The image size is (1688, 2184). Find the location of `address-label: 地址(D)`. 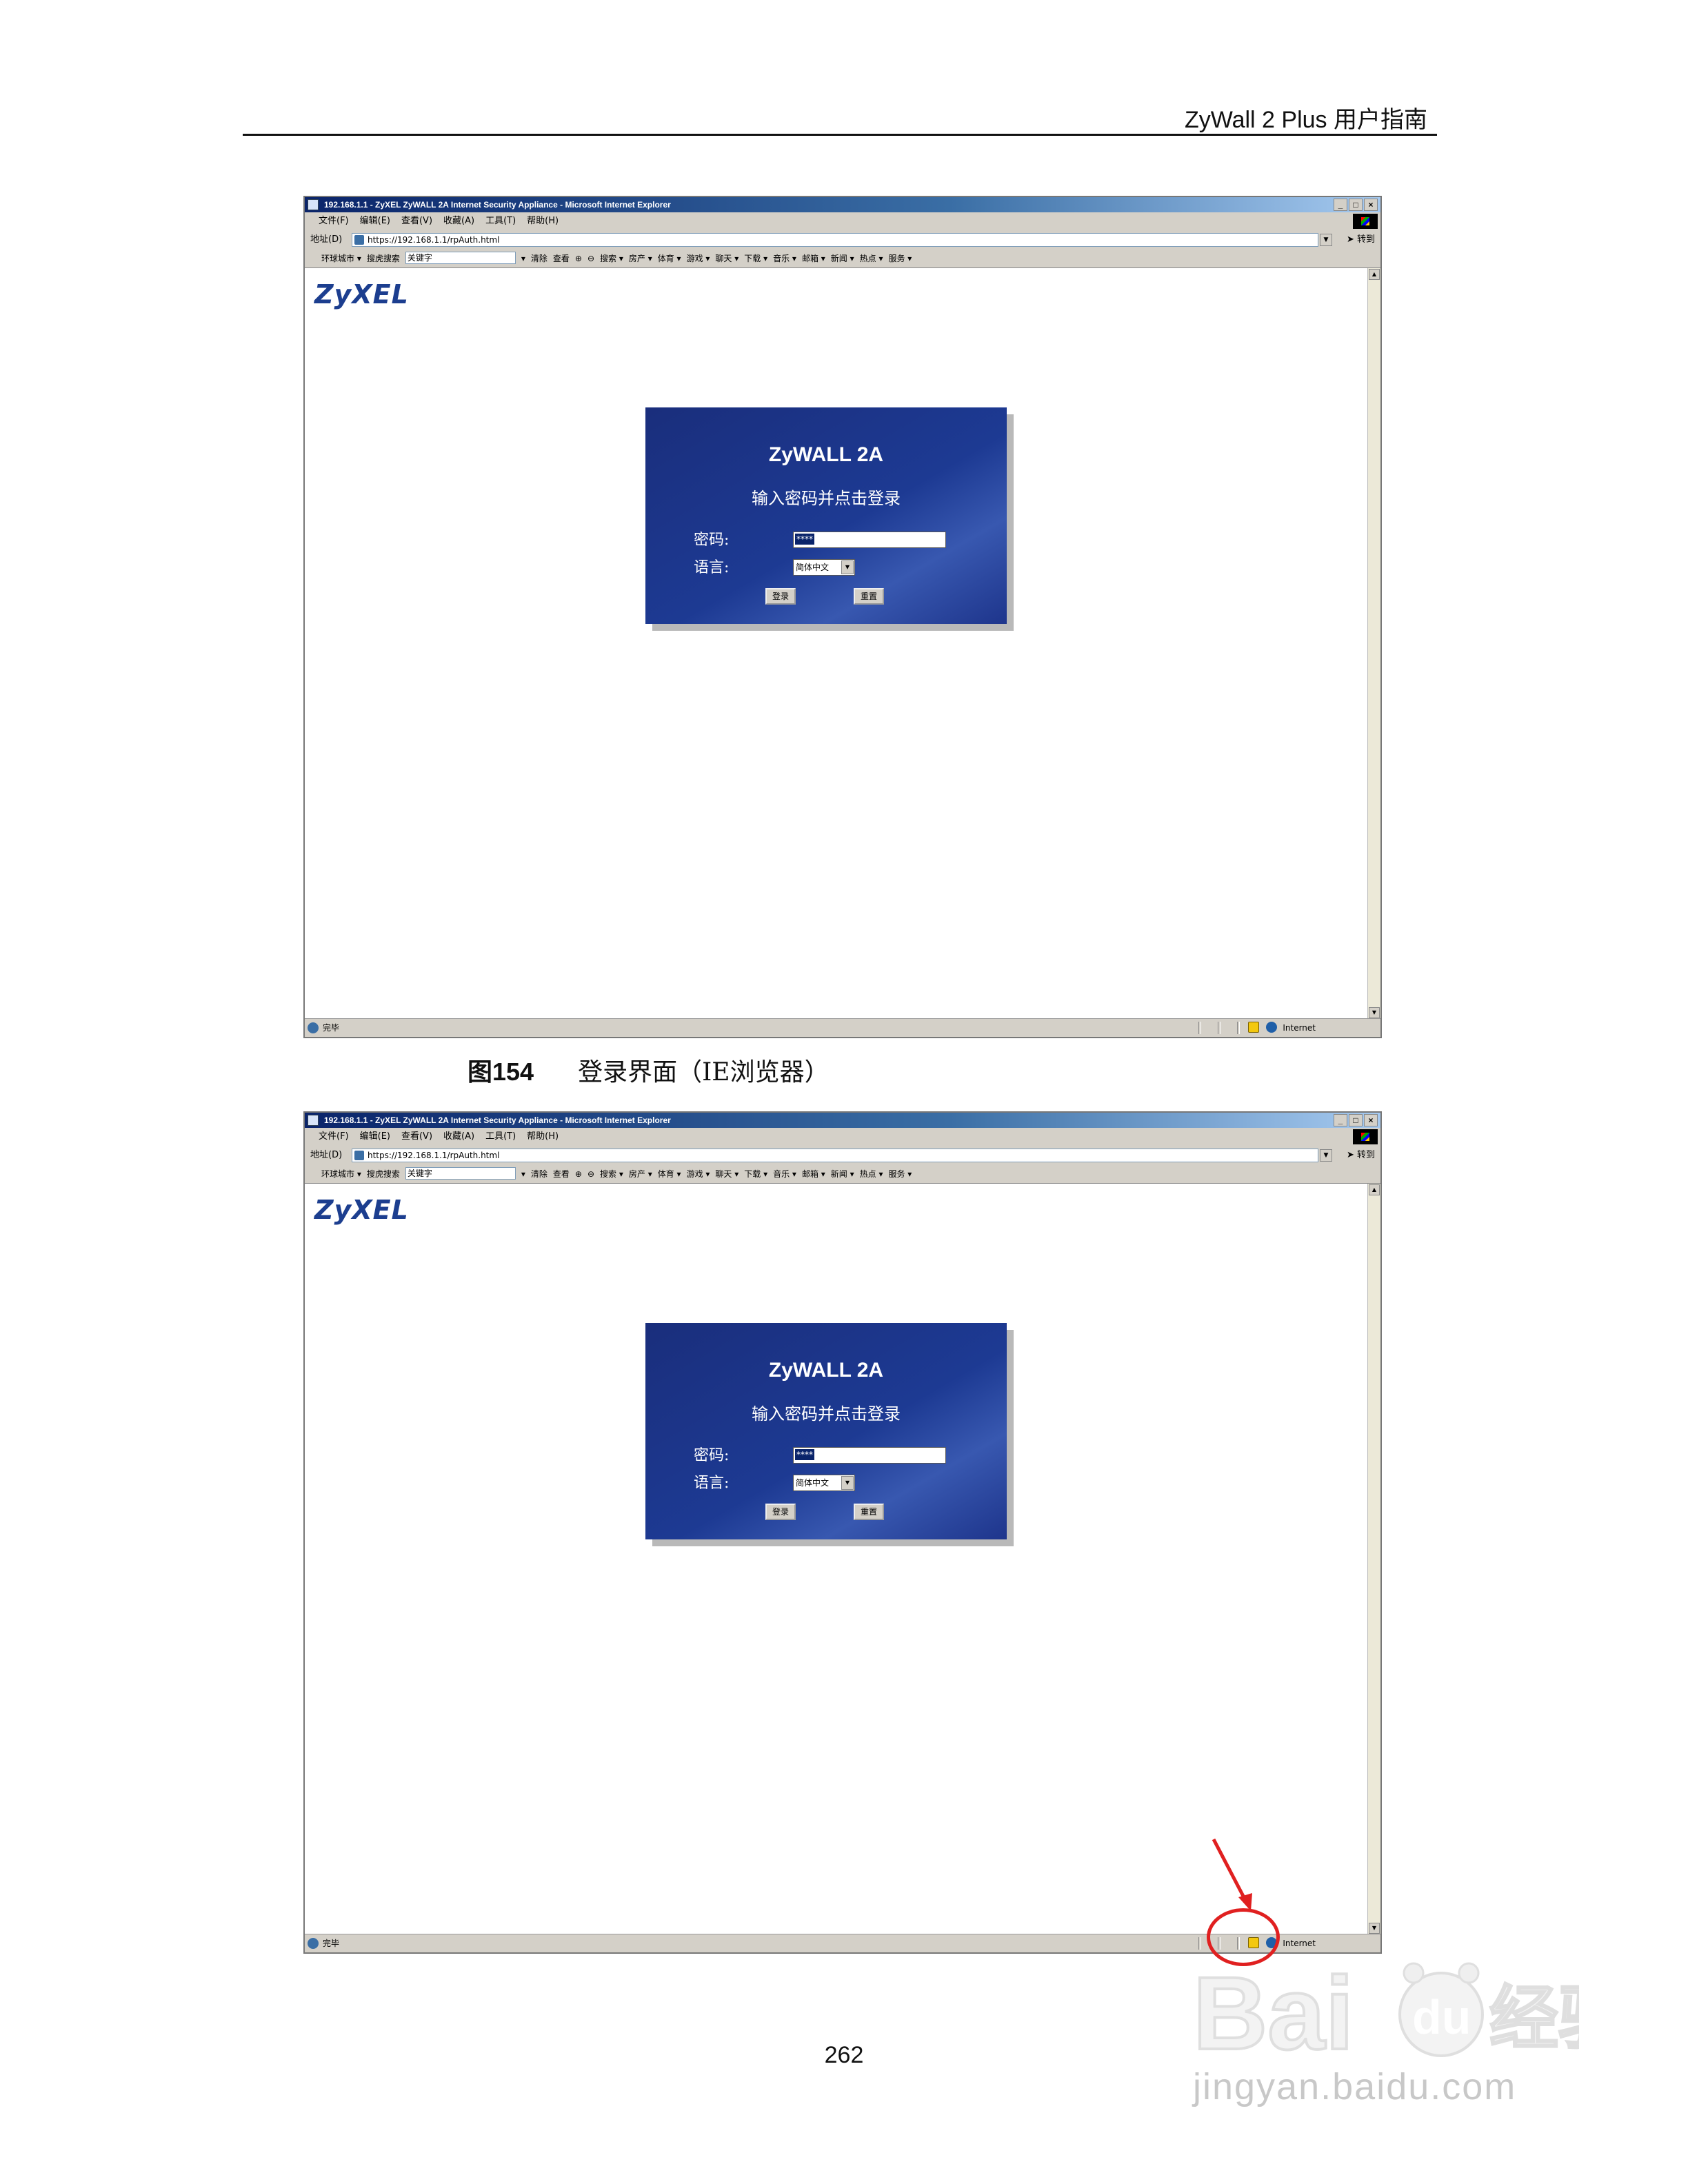

address-label: 地址(D) is located at coordinates (327, 240).